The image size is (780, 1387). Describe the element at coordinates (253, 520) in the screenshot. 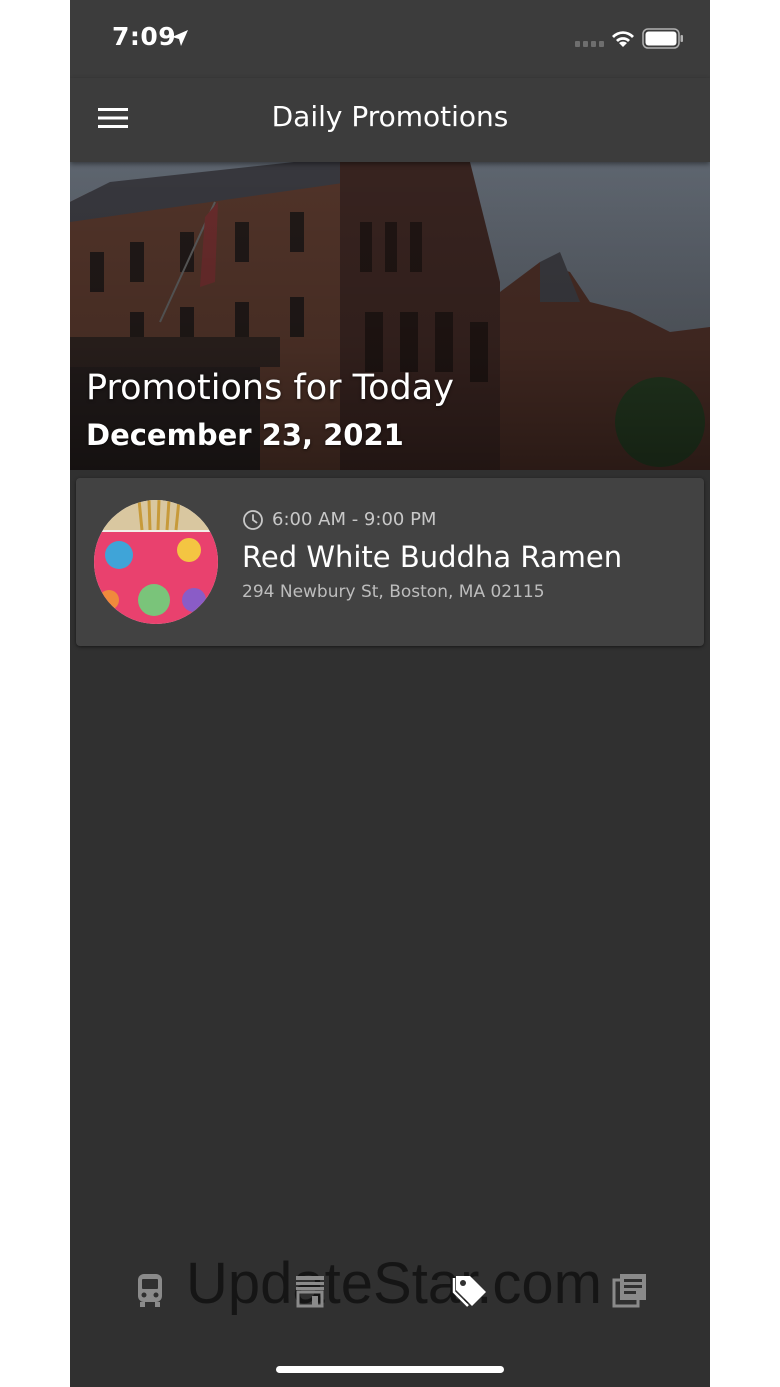

I see `clock-icon` at that location.